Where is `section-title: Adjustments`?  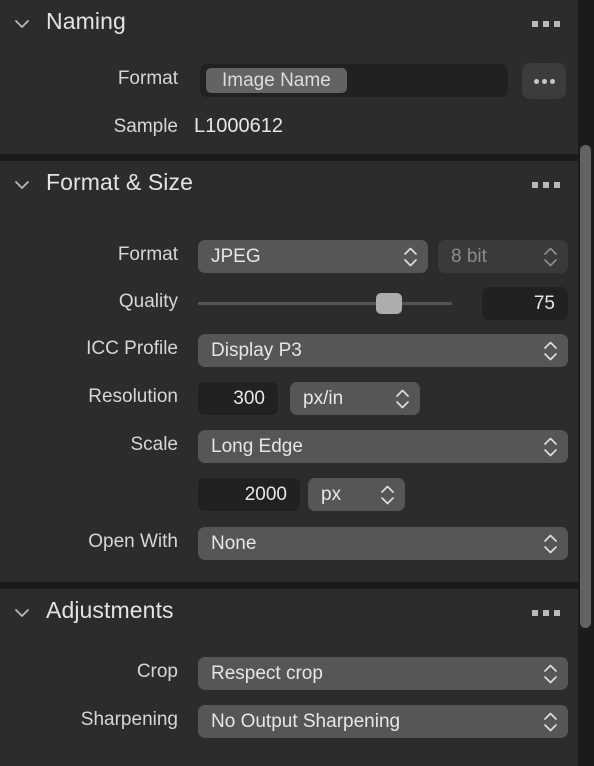
section-title: Adjustments is located at coordinates (110, 610).